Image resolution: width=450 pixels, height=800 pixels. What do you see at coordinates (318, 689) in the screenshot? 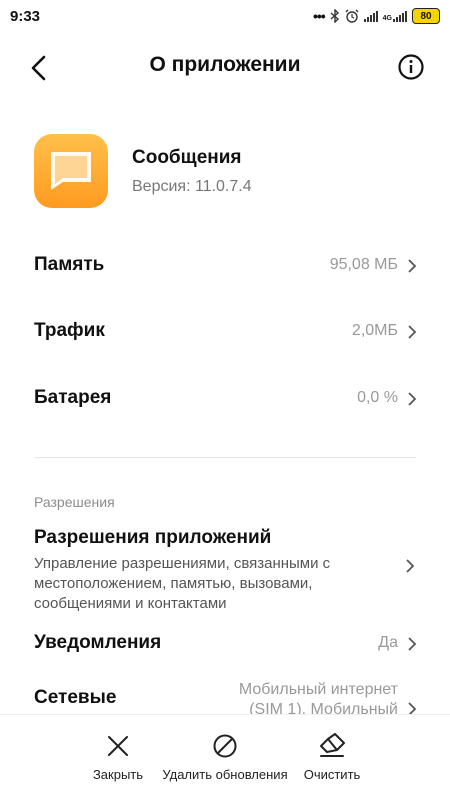
I see `network-value-line1: Мобильный интернет` at bounding box center [318, 689].